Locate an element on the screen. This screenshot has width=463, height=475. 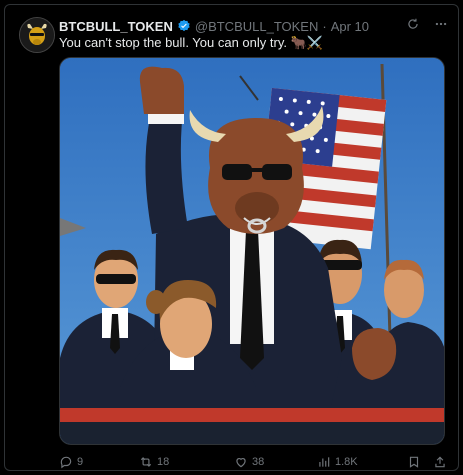
repost-icon is located at coordinates (146, 462).